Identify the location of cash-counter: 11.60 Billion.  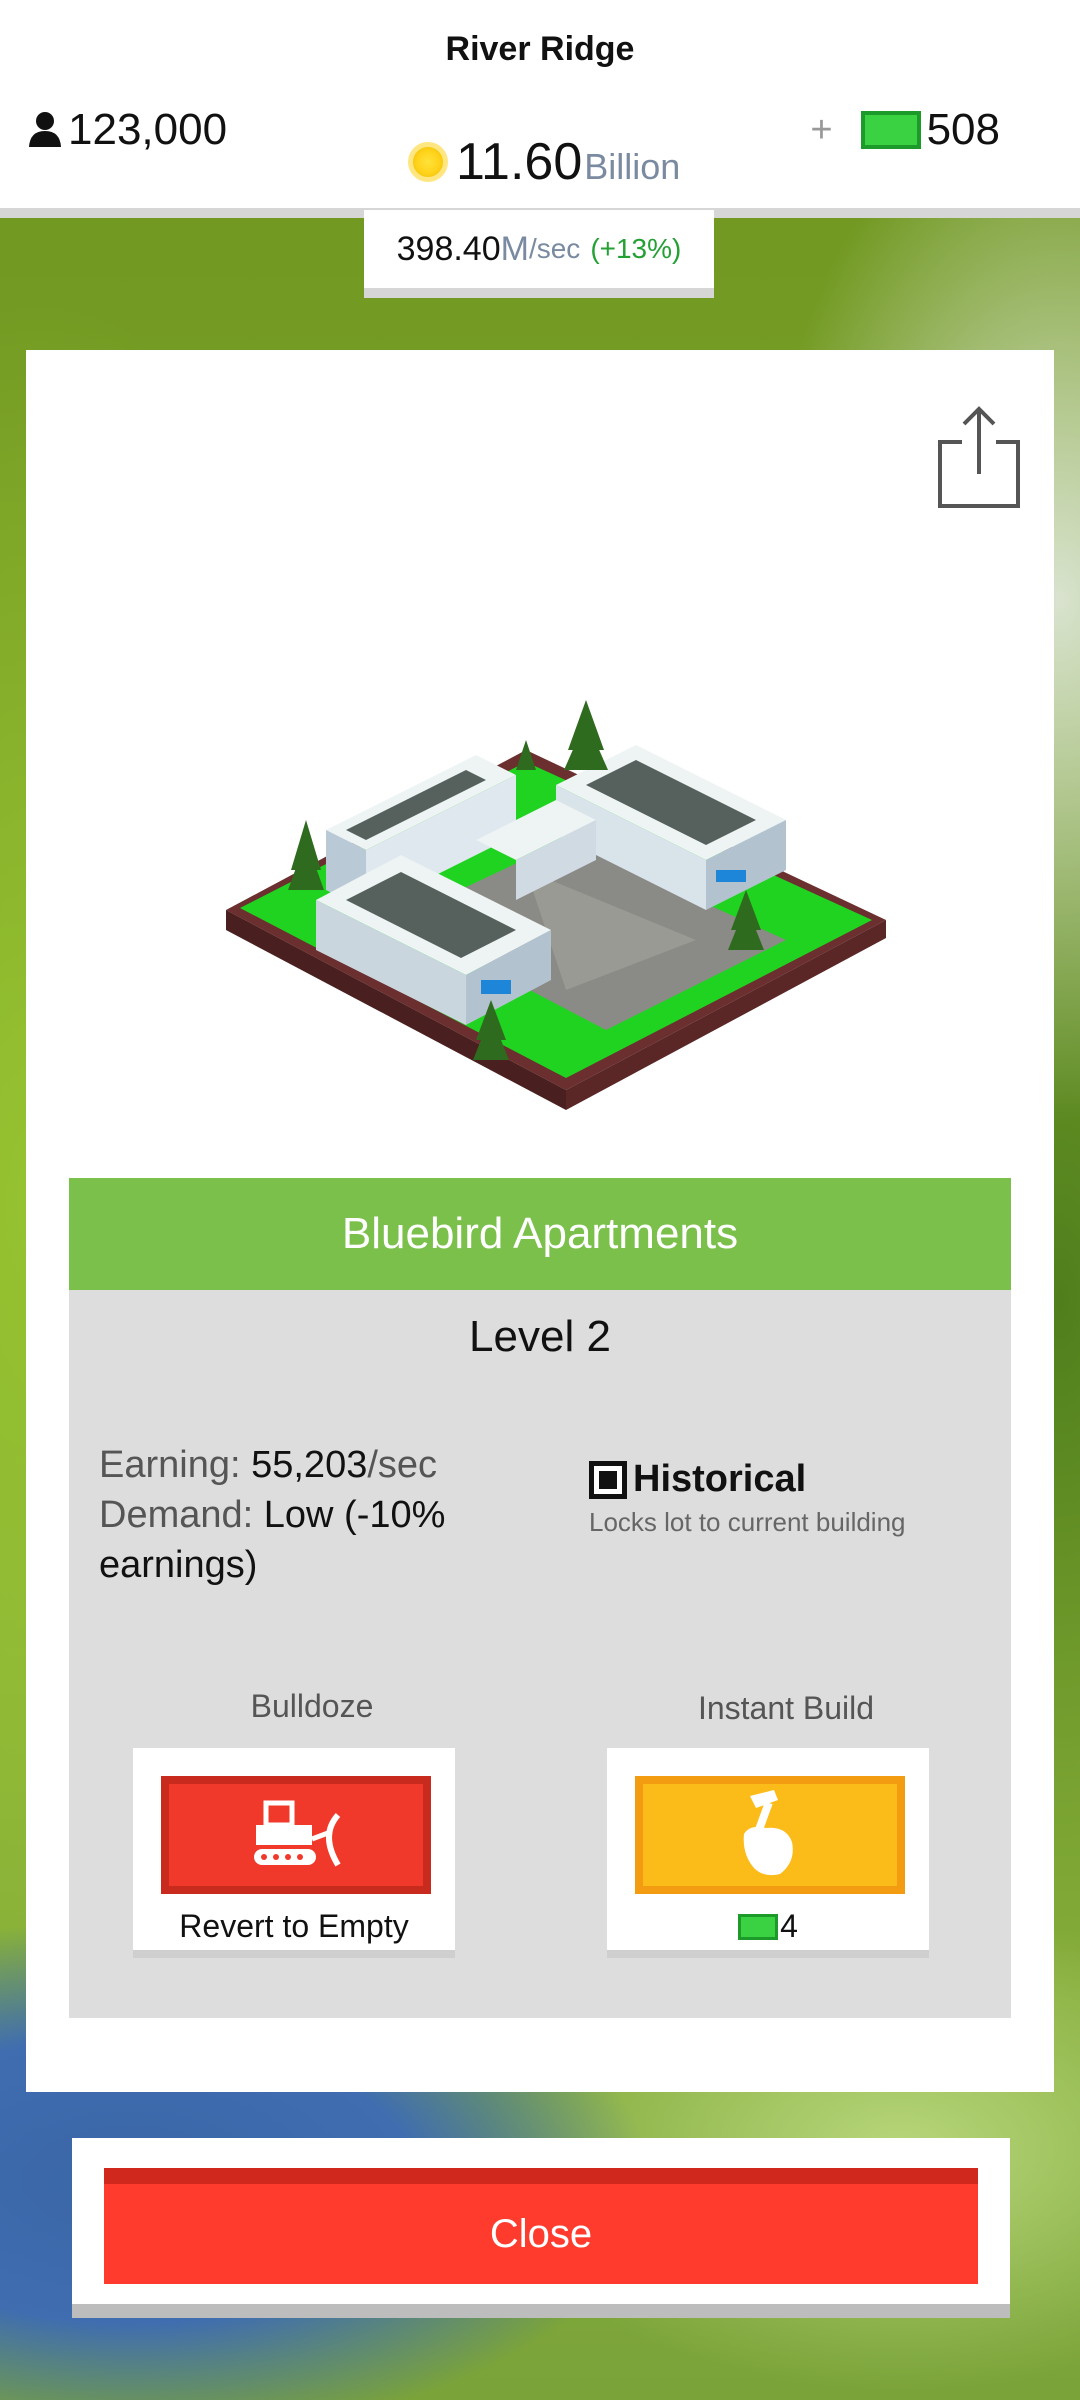
(544, 162).